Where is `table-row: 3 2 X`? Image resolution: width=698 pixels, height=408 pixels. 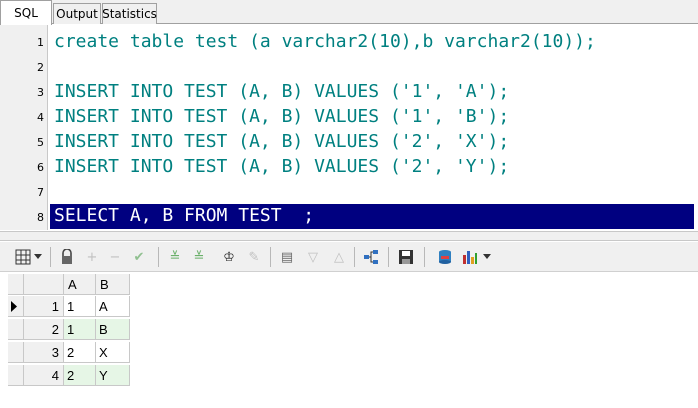 table-row: 3 2 X is located at coordinates (69, 352).